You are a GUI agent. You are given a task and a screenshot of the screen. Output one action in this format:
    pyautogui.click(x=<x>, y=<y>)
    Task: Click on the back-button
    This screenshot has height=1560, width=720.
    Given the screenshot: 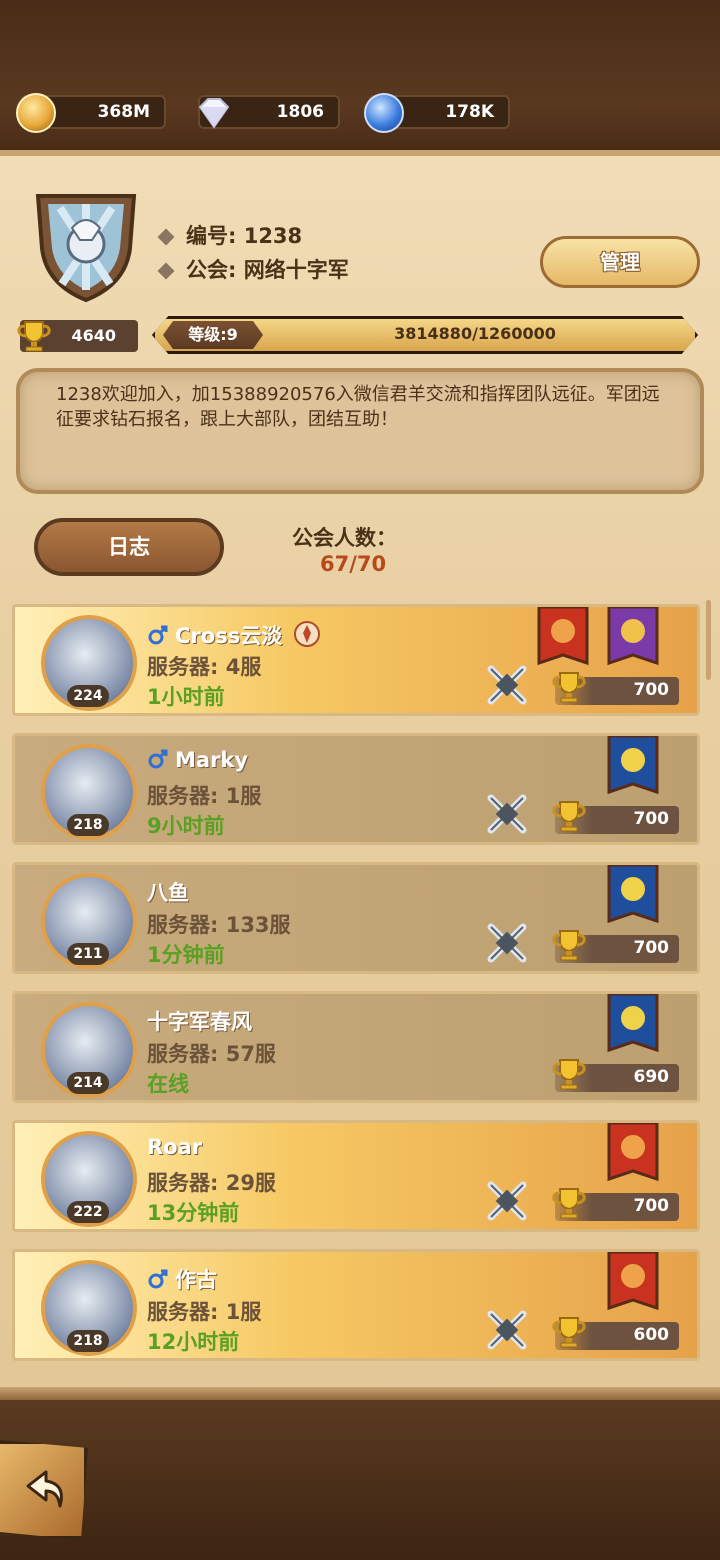 What is the action you would take?
    pyautogui.click(x=44, y=1490)
    